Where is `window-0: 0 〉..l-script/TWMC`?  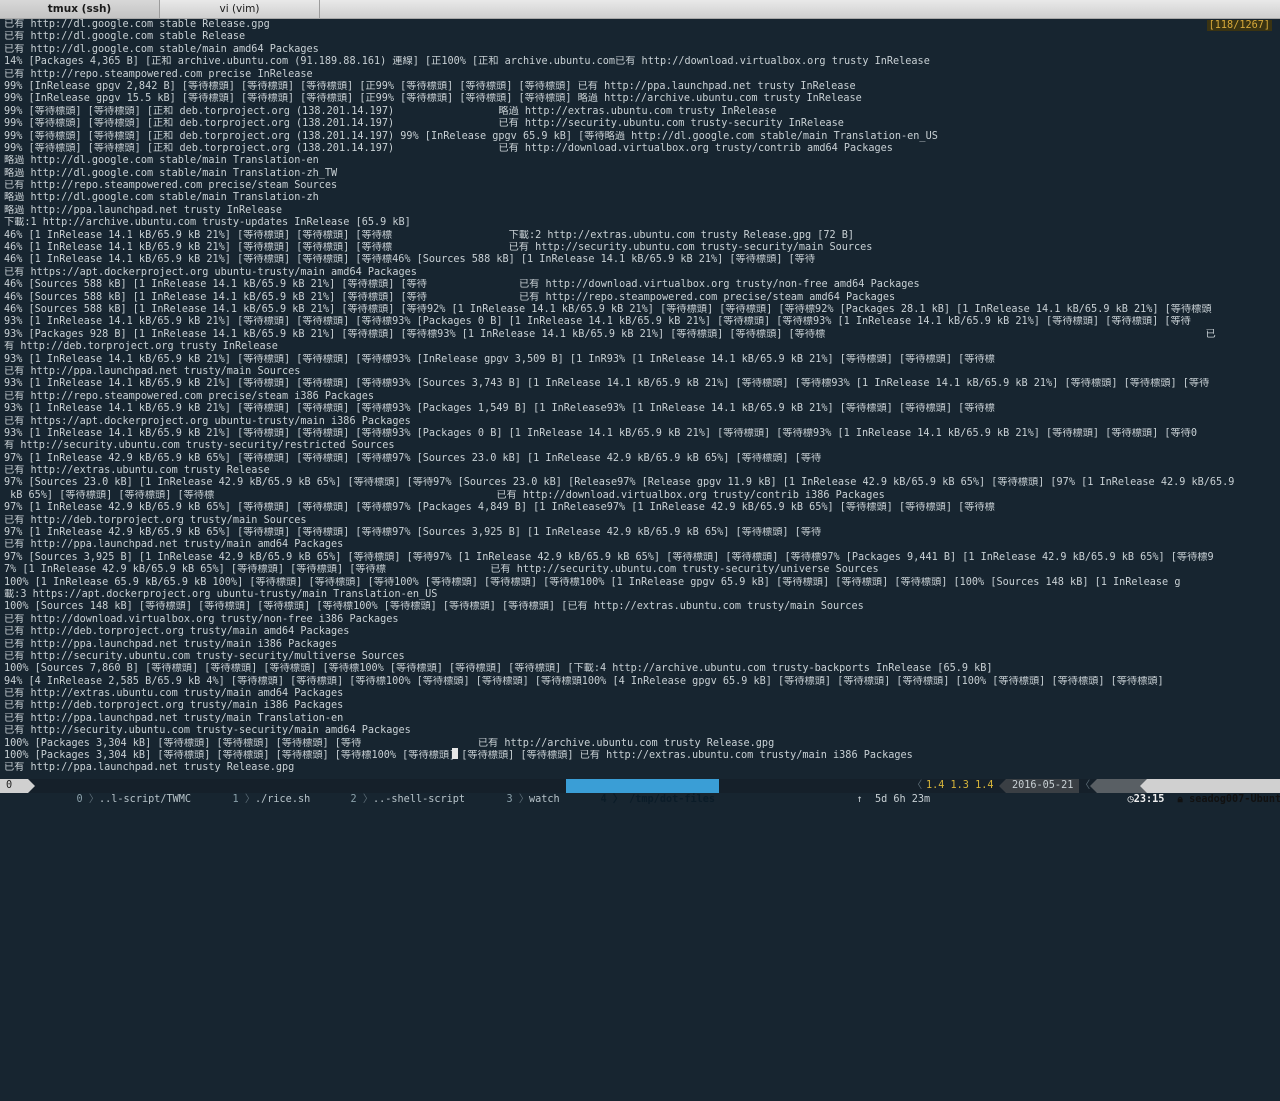 window-0: 0 〉..l-script/TWMC is located at coordinates (121, 792).